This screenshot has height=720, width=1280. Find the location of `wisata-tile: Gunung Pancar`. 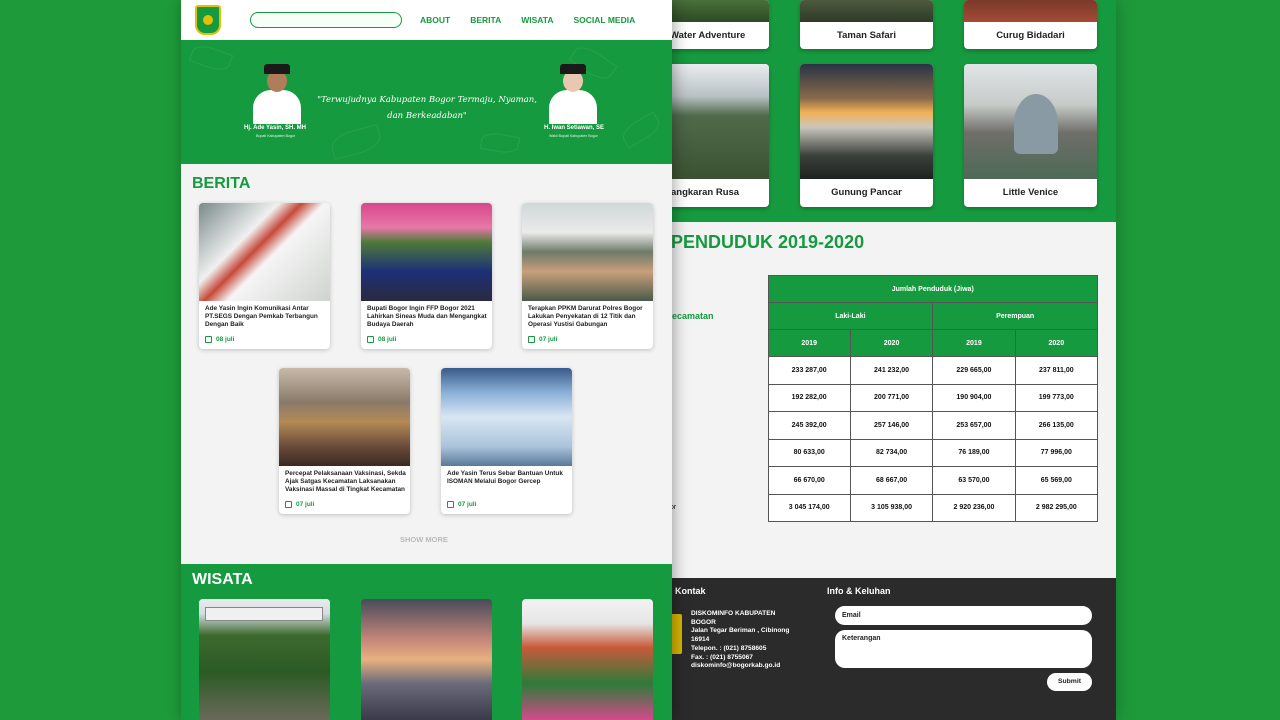

wisata-tile: Gunung Pancar is located at coordinates (866, 135).